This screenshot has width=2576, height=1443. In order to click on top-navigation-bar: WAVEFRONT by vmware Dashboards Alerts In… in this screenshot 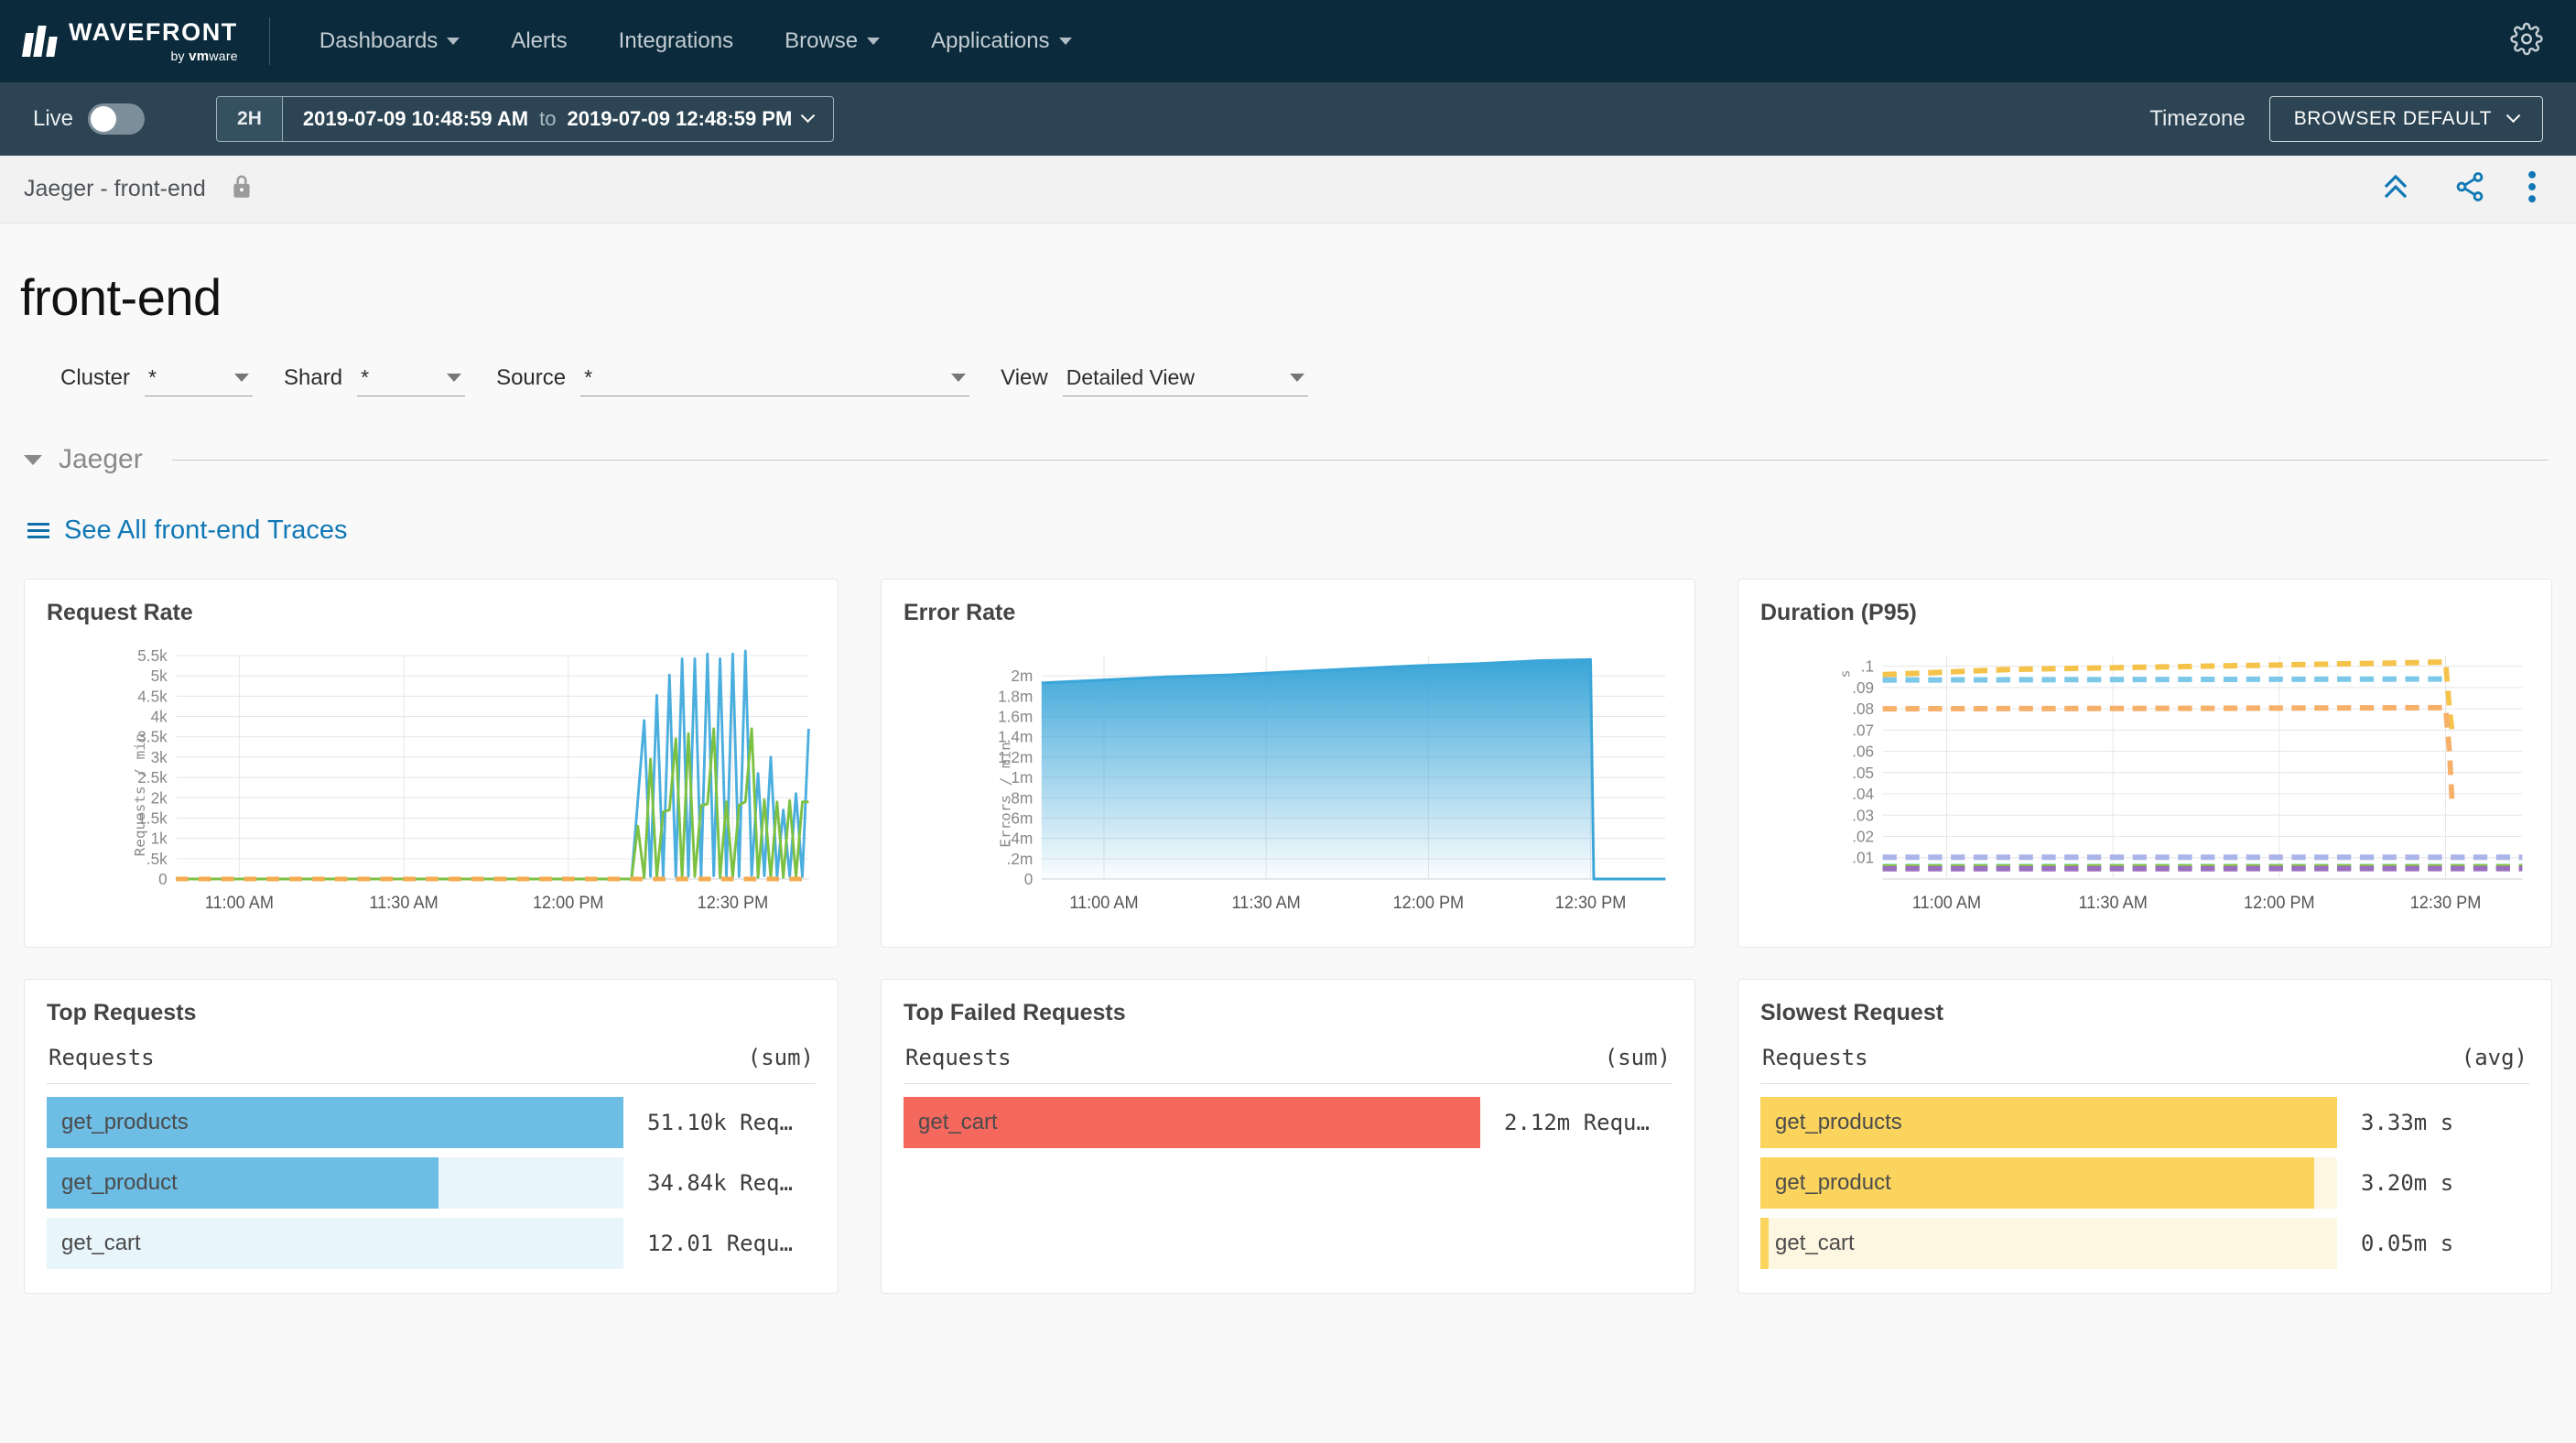, I will do `click(1288, 41)`.